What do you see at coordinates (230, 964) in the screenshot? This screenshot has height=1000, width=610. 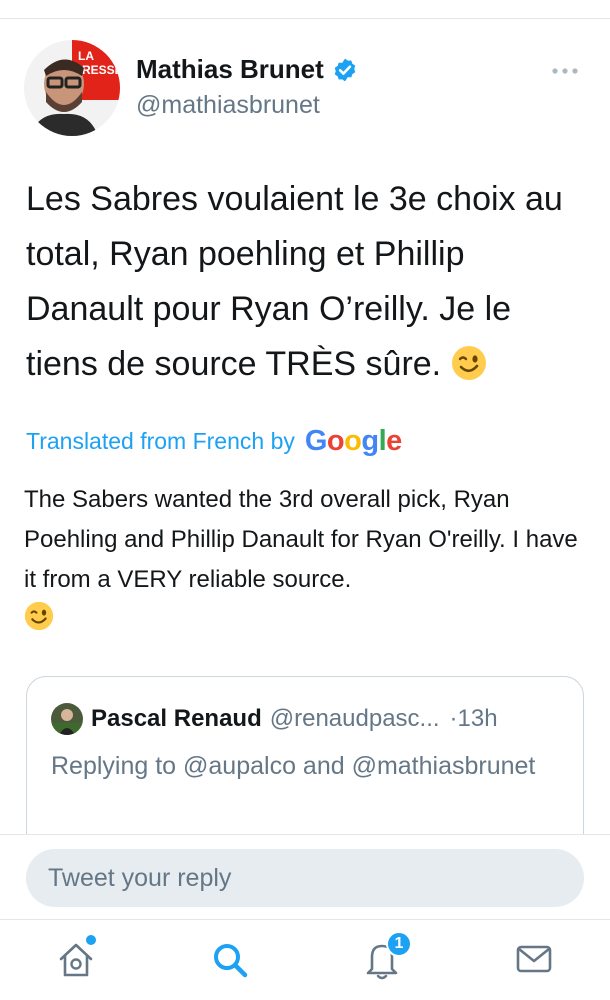 I see `search-icon` at bounding box center [230, 964].